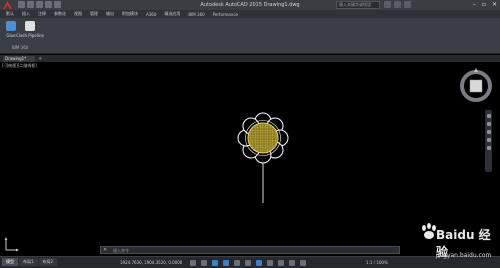 The width and height of the screenshot is (500, 268). I want to click on close-command-icon: ✕, so click(105, 250).